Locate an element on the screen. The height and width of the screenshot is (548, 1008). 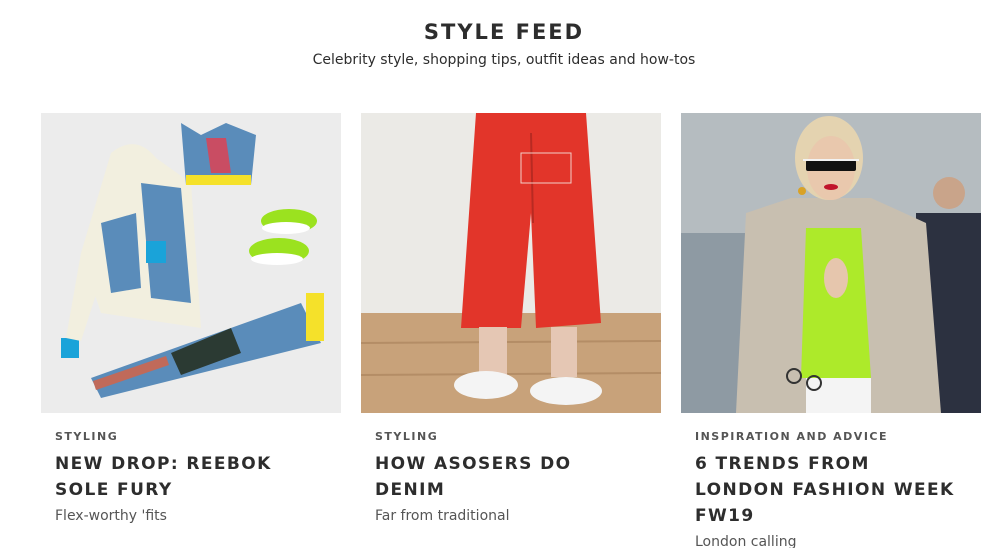
card-headline: 6 TRENDS FROM LONDON FASHION WEEK FW19 is located at coordinates (831, 490).